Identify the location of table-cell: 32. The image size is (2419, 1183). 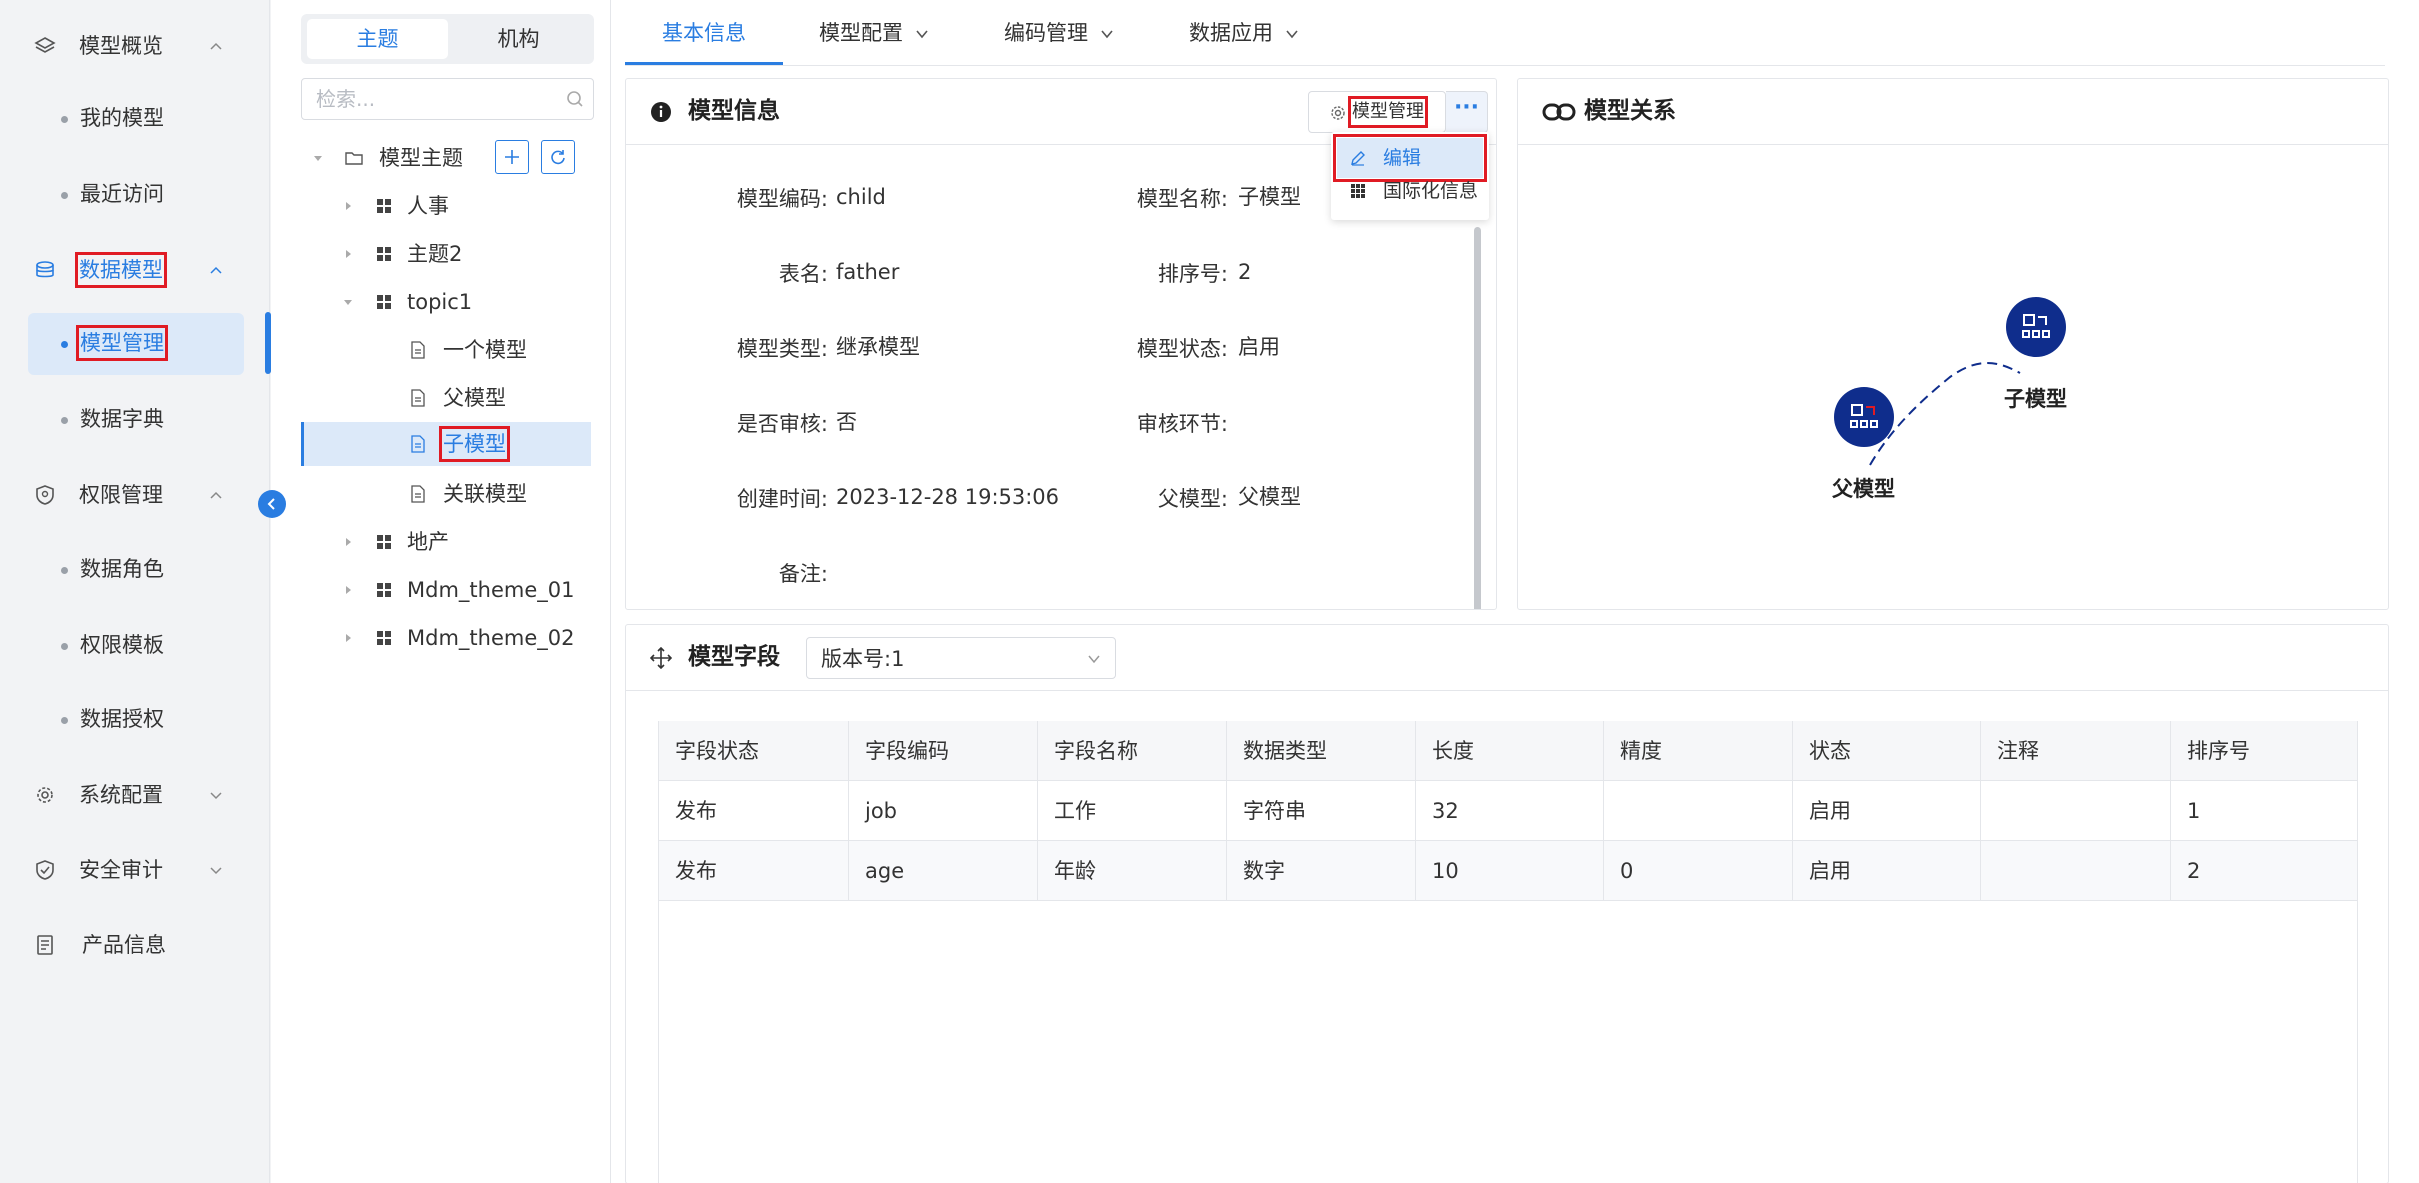
(1510, 811).